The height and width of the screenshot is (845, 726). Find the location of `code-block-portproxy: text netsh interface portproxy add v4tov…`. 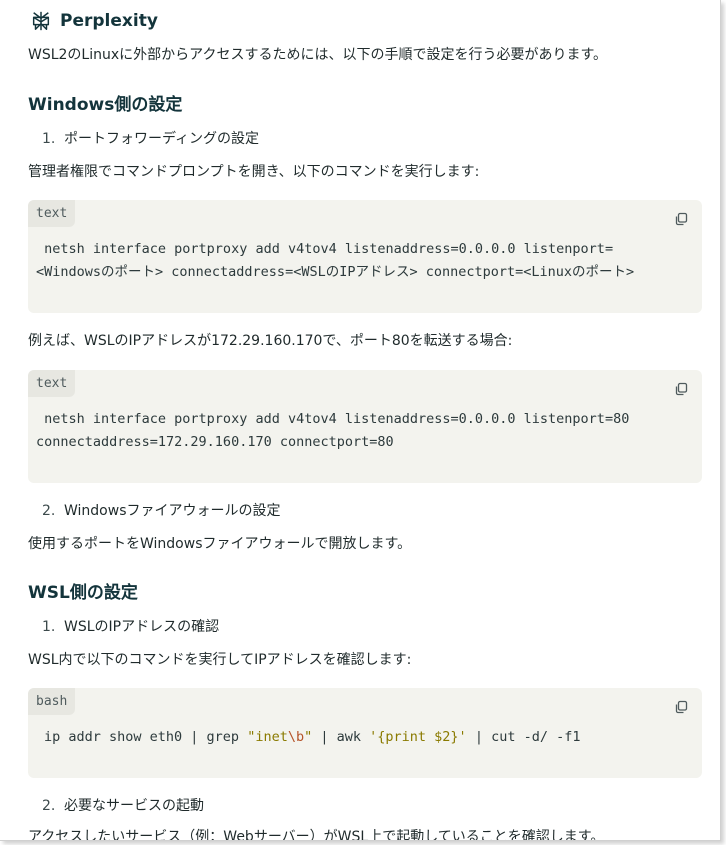

code-block-portproxy: text netsh interface portproxy add v4tov… is located at coordinates (365, 256).